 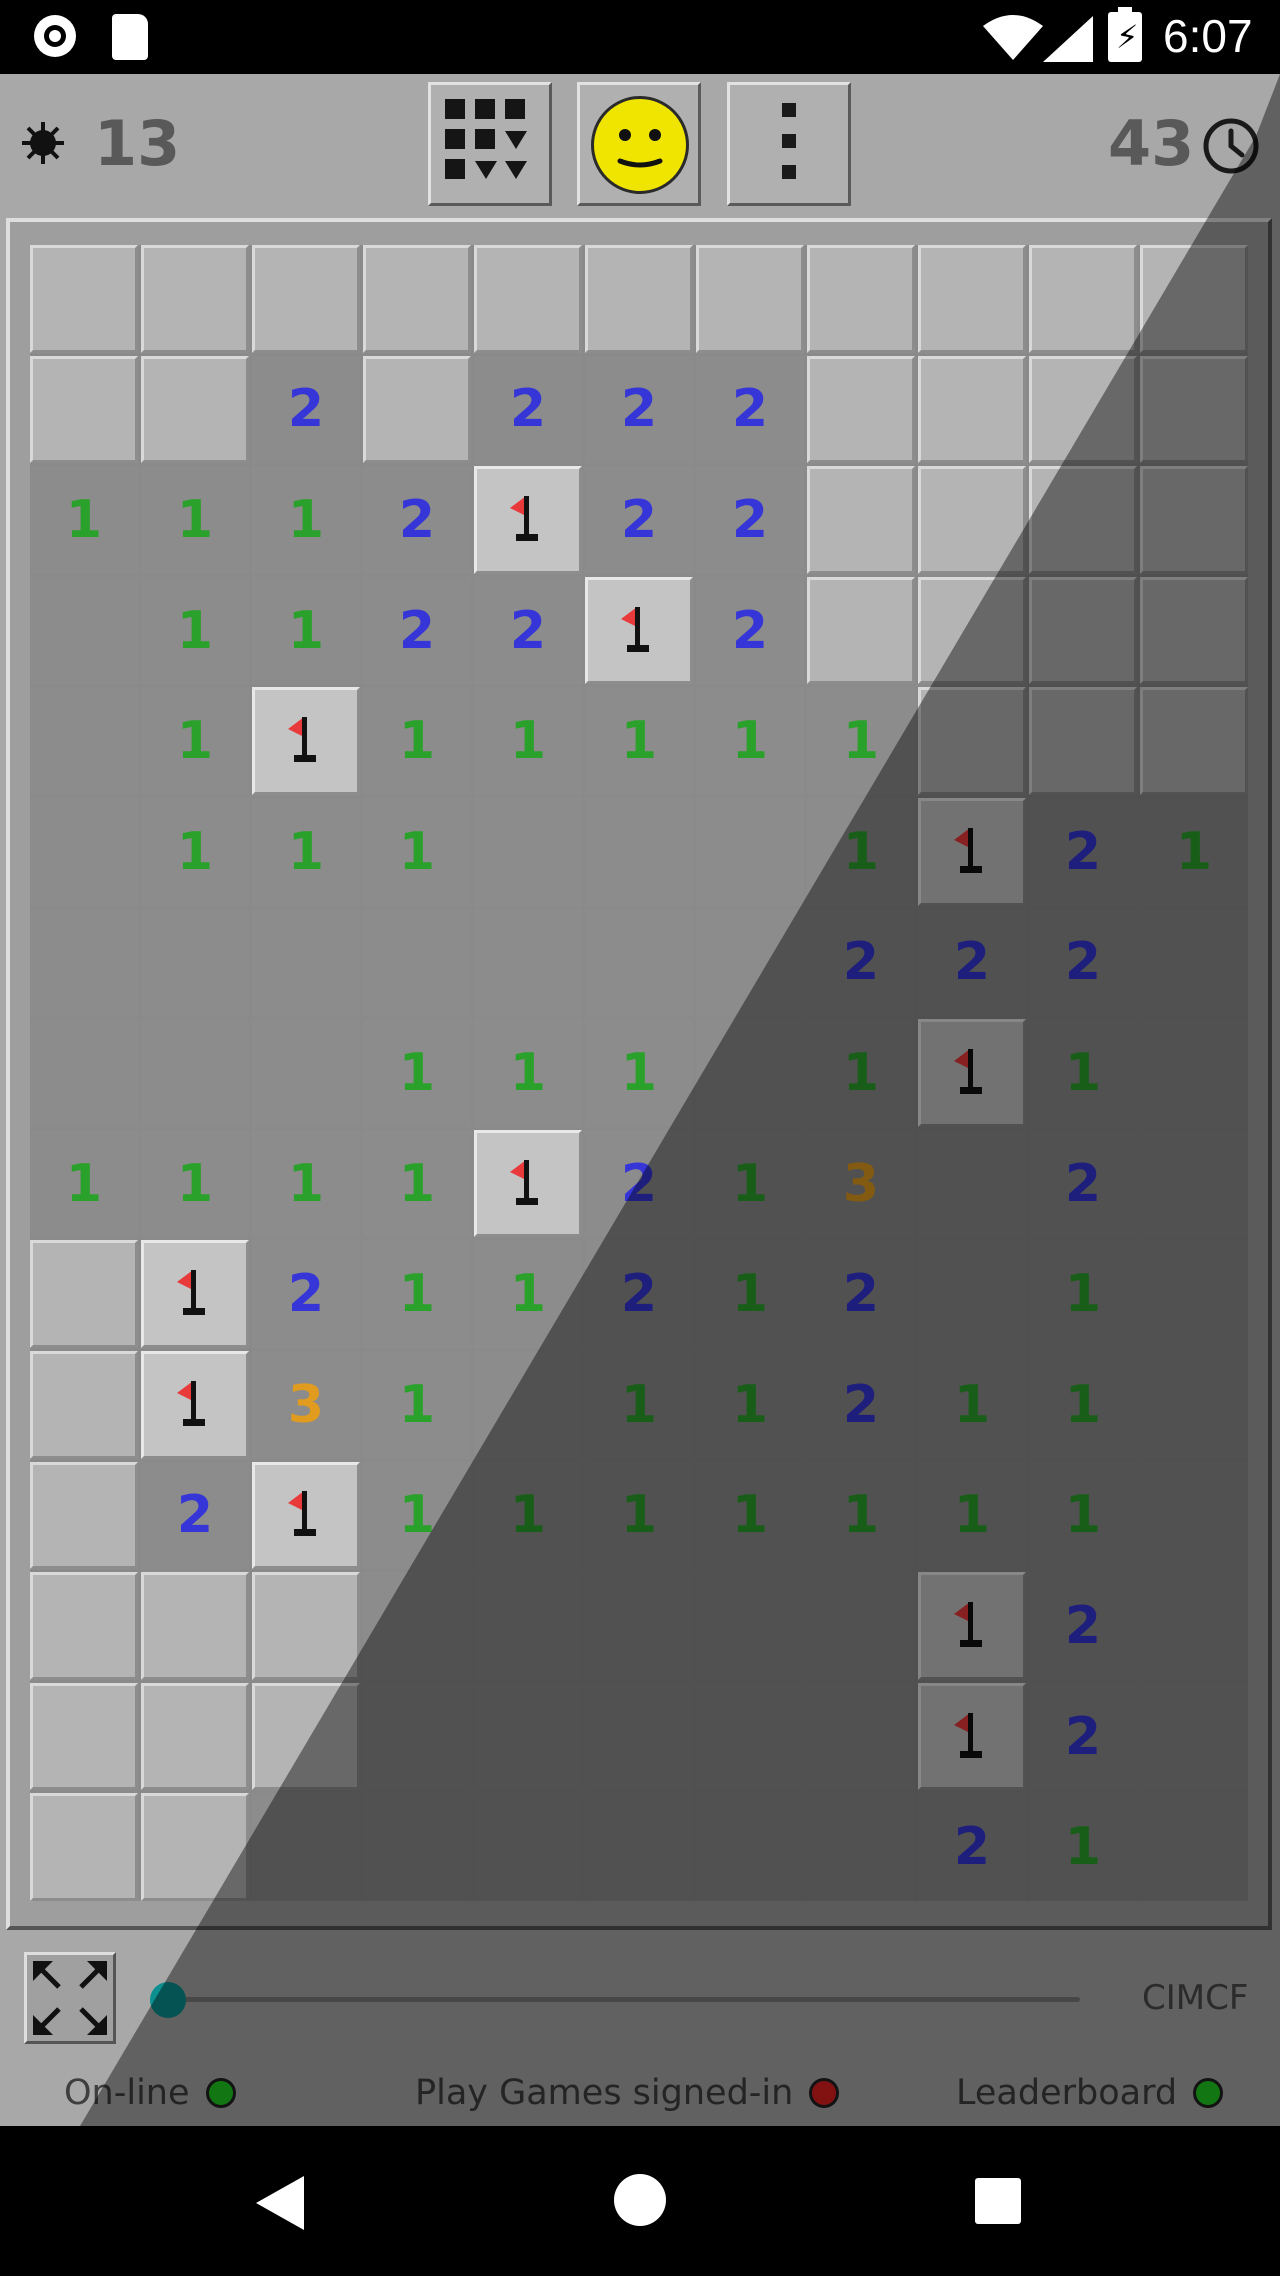 What do you see at coordinates (861, 1183) in the screenshot?
I see `number-cell: 3` at bounding box center [861, 1183].